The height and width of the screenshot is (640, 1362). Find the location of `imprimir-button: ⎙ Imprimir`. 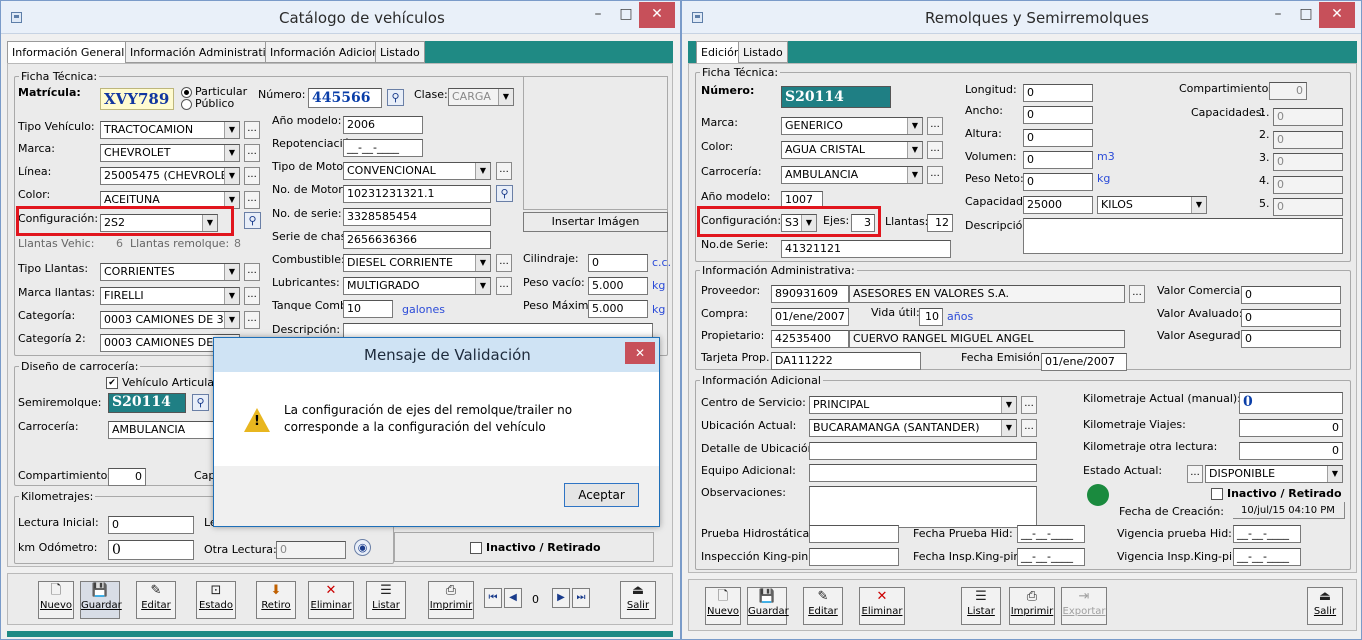

imprimir-button: ⎙ Imprimir is located at coordinates (451, 600).